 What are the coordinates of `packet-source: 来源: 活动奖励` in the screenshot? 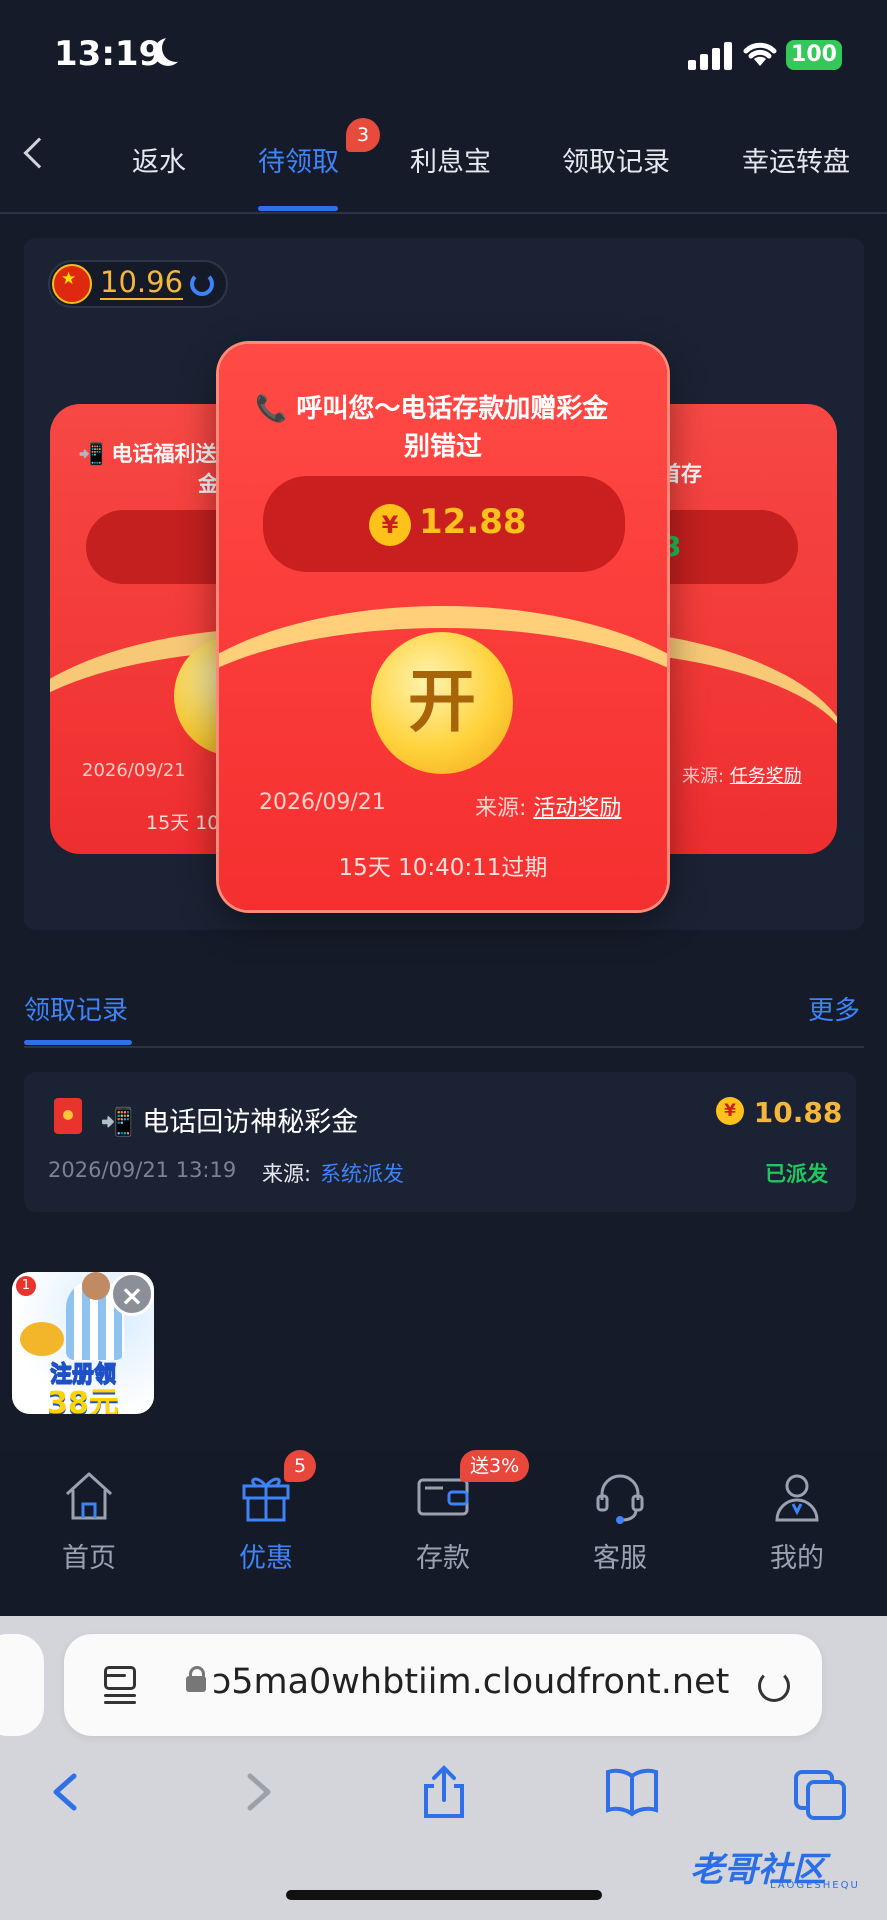 It's located at (548, 806).